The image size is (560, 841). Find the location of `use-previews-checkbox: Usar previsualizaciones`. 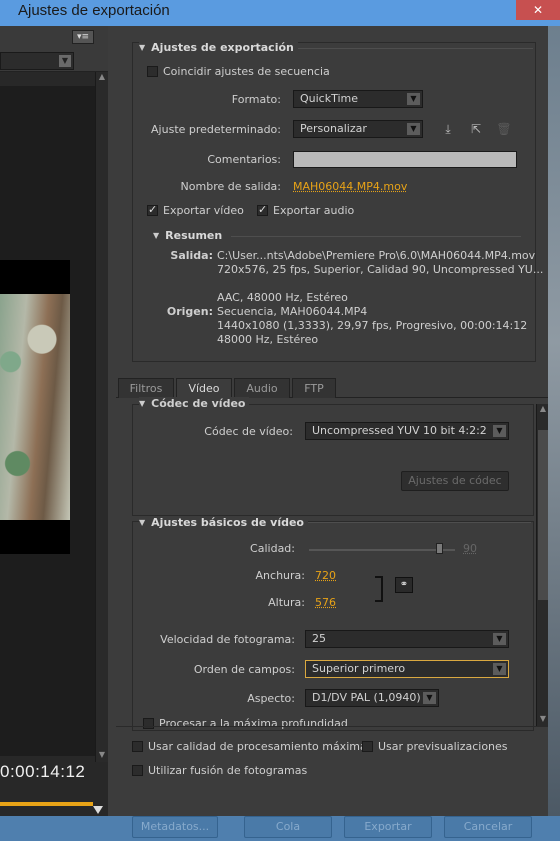

use-previews-checkbox: Usar previsualizaciones is located at coordinates (435, 746).